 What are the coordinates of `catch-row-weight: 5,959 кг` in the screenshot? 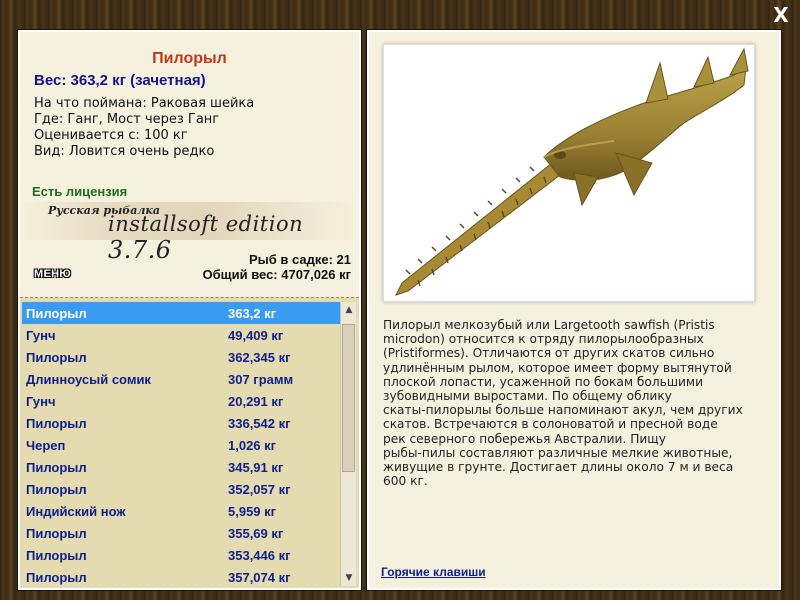 It's located at (252, 511).